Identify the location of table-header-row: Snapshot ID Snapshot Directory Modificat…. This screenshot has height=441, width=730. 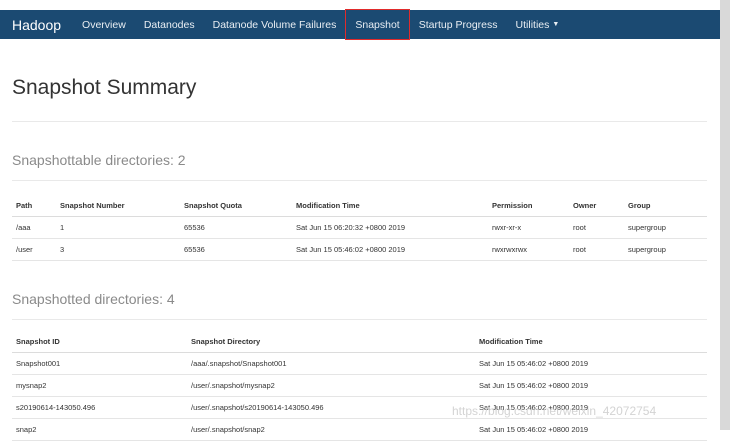
(359, 341).